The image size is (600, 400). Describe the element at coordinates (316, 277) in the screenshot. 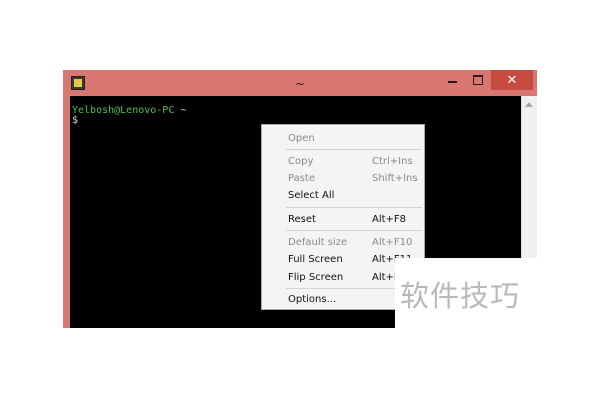

I see `menu-item-label: Flip Screen` at that location.